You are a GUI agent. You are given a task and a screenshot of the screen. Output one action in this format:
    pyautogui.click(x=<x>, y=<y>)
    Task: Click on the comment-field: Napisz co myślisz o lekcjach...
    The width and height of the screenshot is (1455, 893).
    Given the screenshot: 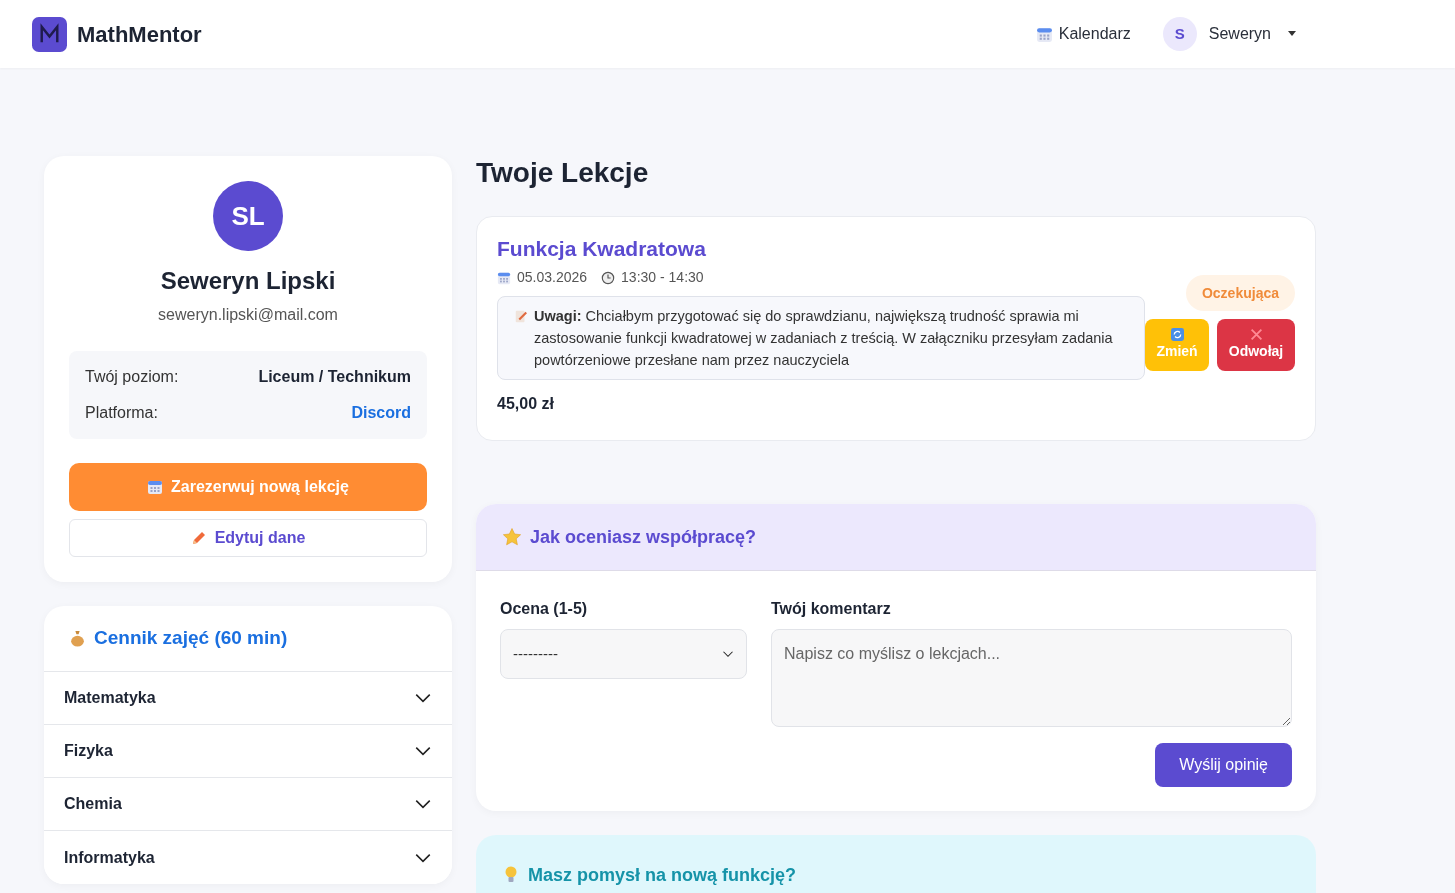 What is the action you would take?
    pyautogui.click(x=1031, y=678)
    